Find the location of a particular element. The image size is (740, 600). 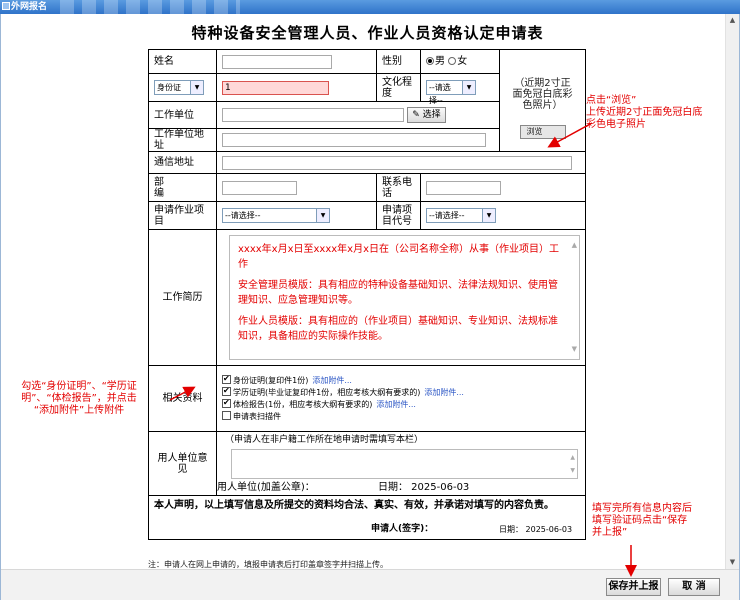

gender-female-radio is located at coordinates (452, 61).